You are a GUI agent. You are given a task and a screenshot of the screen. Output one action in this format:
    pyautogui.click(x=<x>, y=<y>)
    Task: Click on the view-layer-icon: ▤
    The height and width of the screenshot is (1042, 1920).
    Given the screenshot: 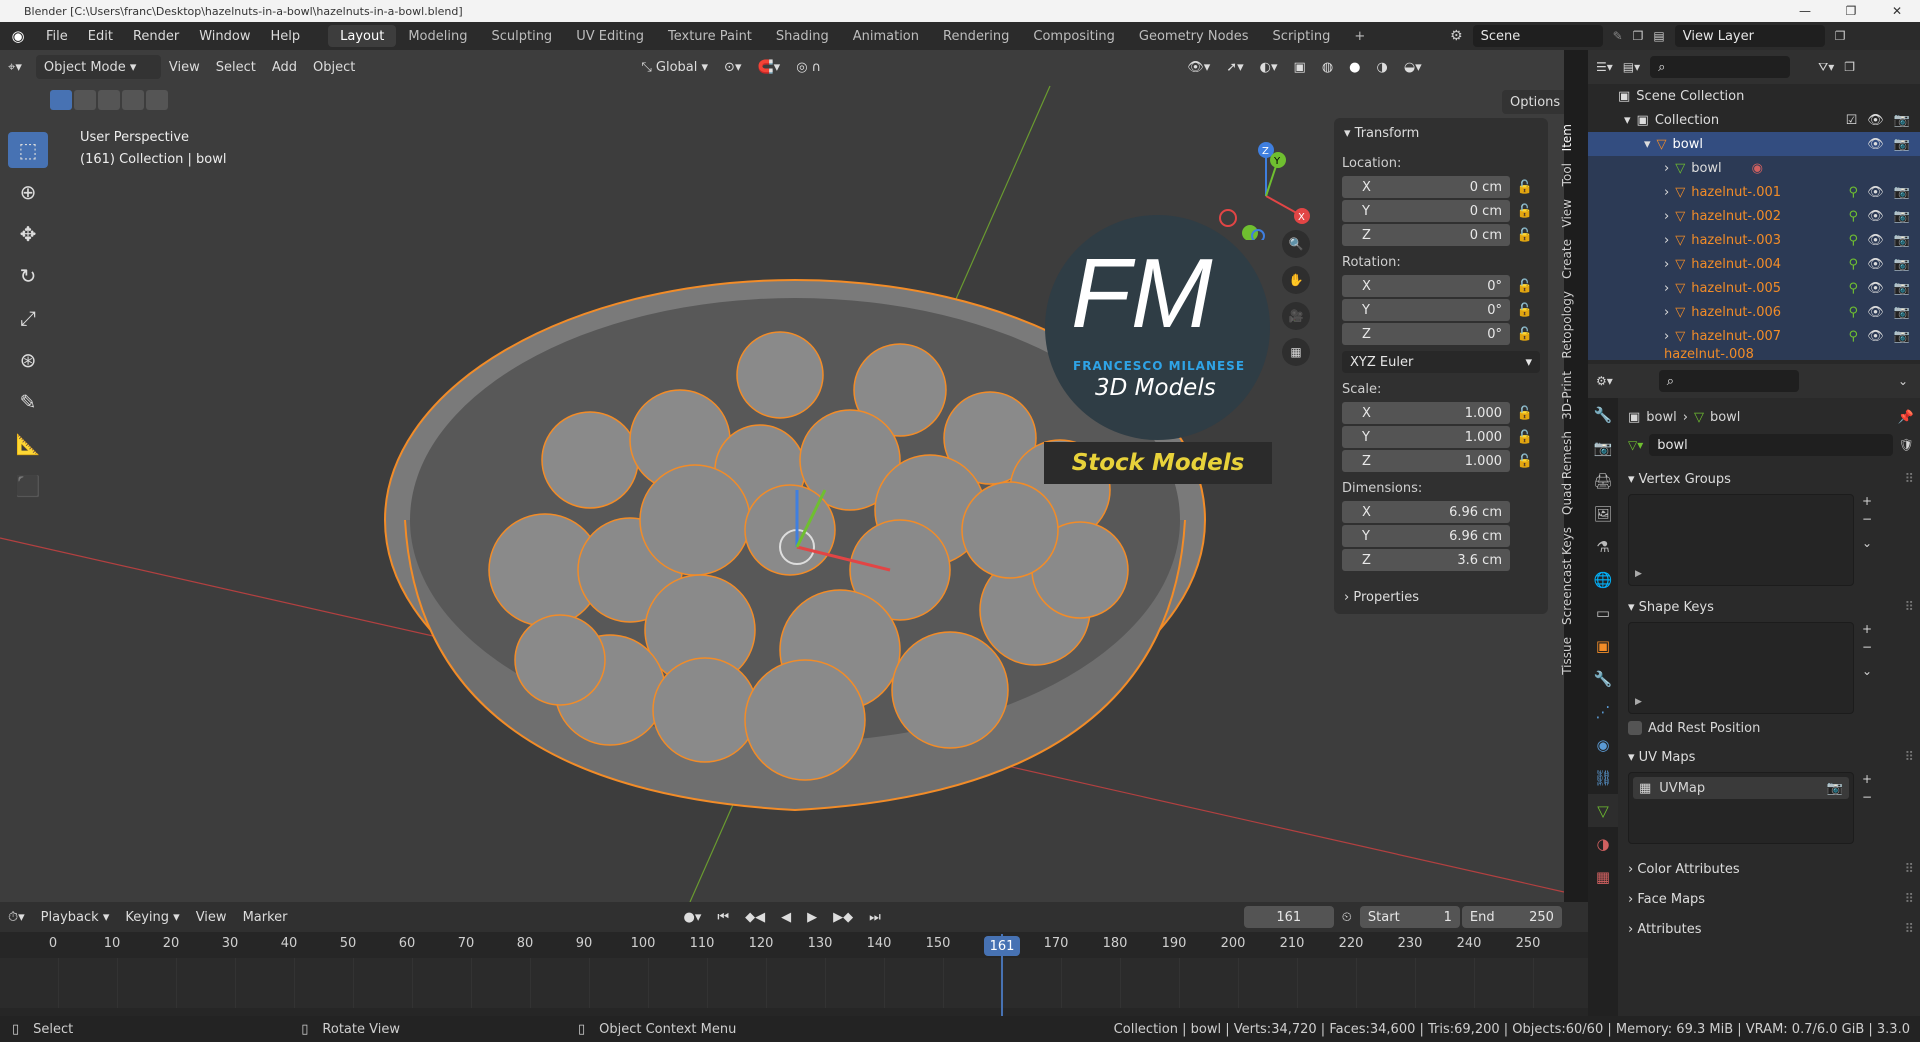 What is the action you would take?
    pyautogui.click(x=1658, y=36)
    